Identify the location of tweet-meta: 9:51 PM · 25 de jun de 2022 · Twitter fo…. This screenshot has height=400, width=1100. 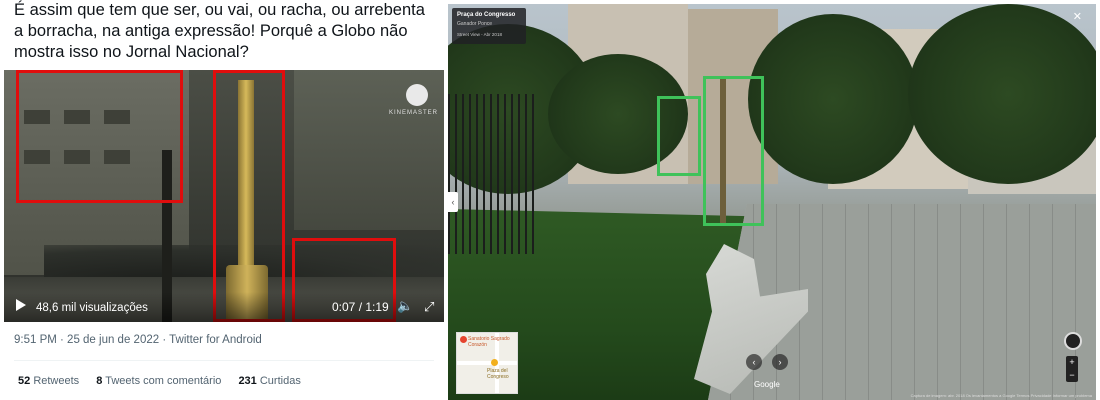
(138, 340).